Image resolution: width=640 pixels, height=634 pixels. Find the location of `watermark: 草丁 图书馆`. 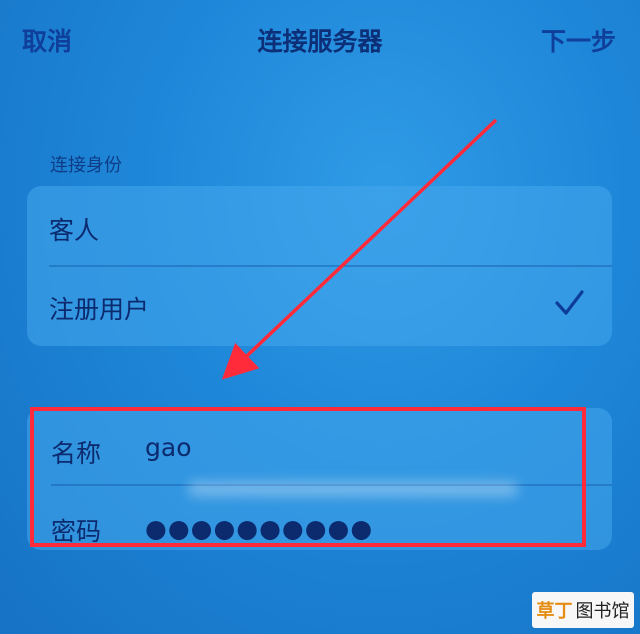

watermark: 草丁 图书馆 is located at coordinates (583, 610).